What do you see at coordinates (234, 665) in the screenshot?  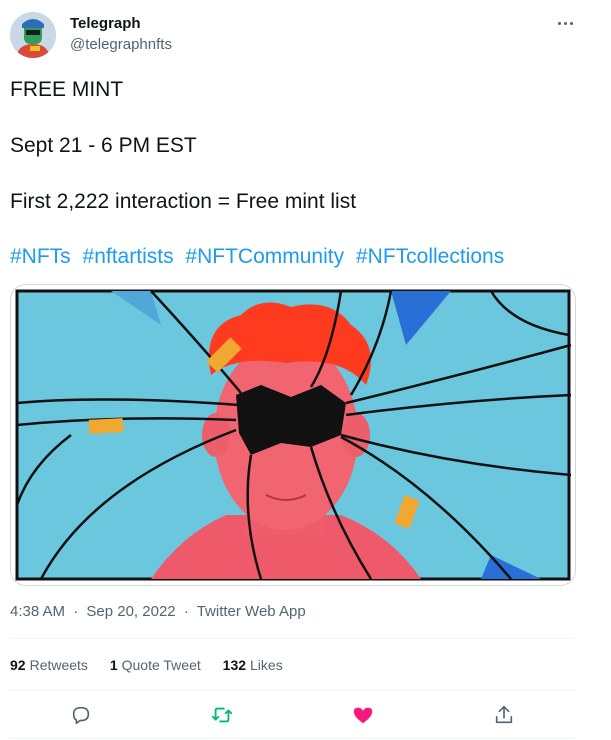 I see `likes-count: 132` at bounding box center [234, 665].